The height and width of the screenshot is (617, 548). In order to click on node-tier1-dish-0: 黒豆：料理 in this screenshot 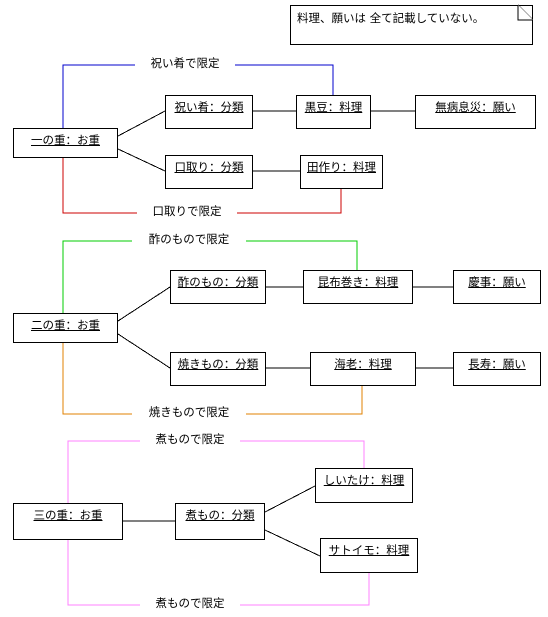, I will do `click(333, 112)`.